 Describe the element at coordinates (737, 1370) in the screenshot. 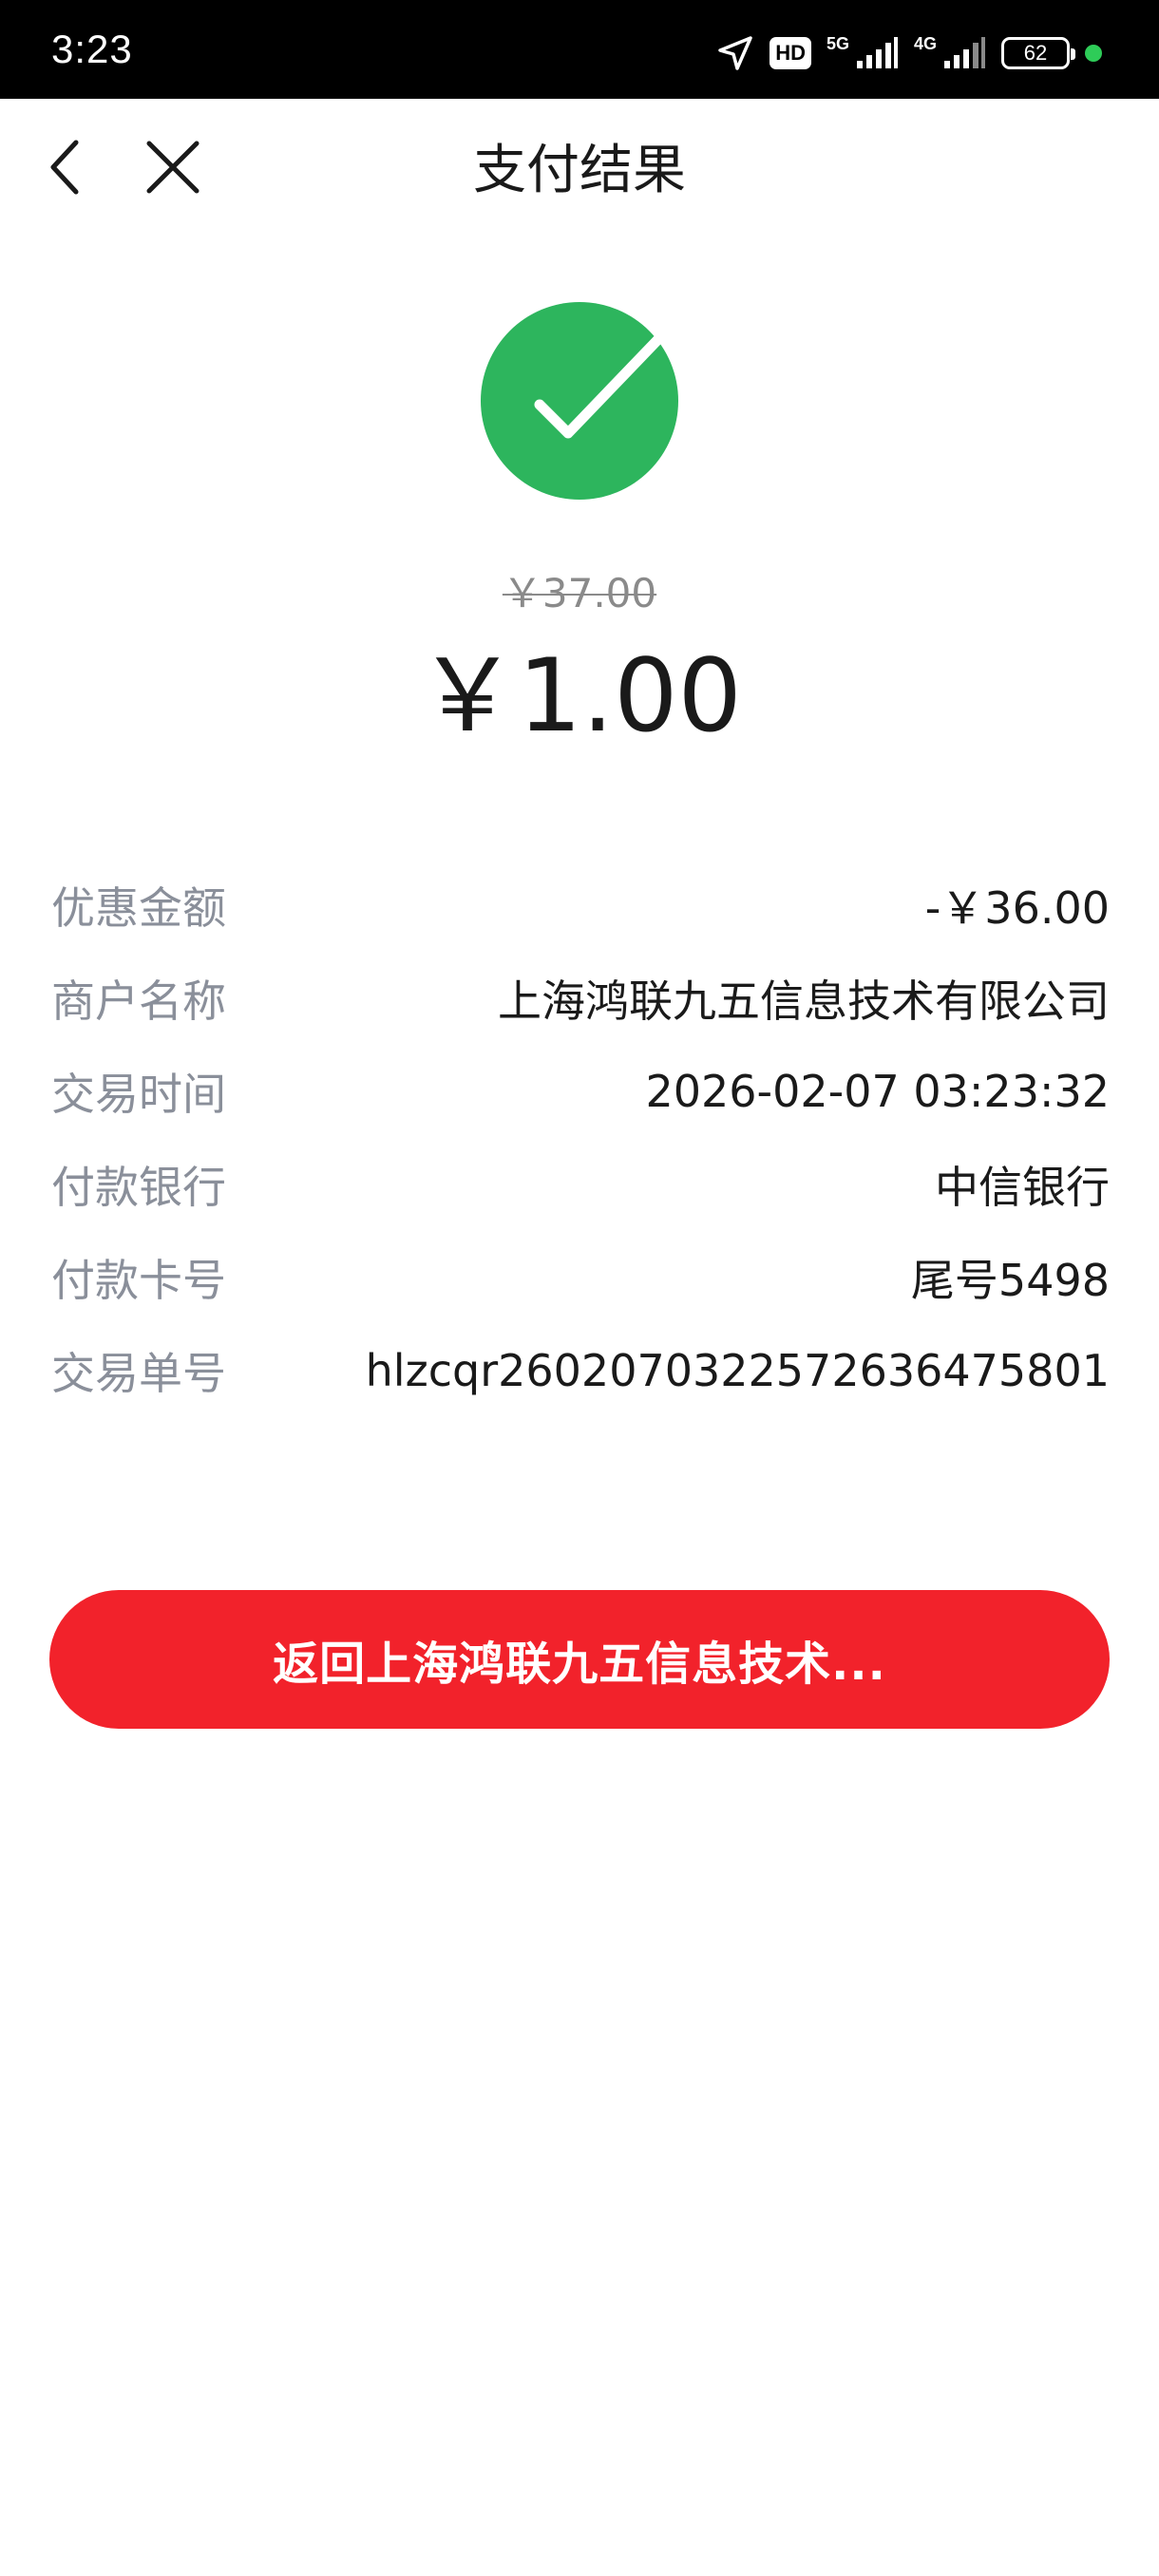

I see `detail-value: hlzcqr26020703225726364758​01` at that location.